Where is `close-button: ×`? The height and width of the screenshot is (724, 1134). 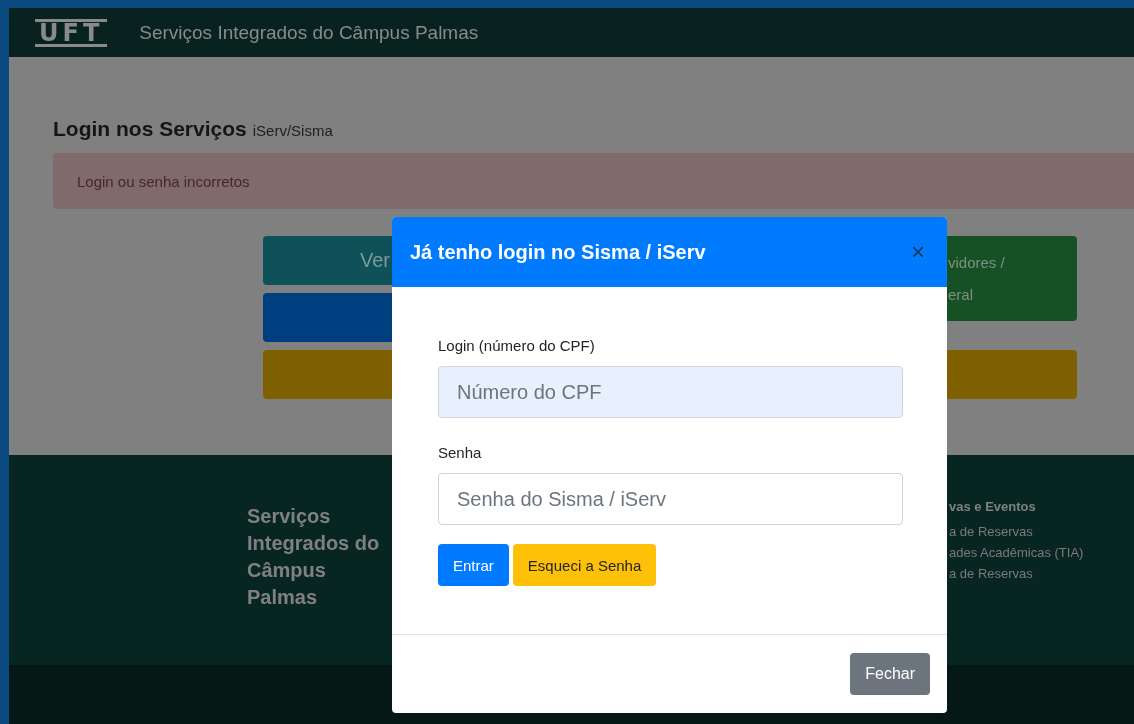
close-button: × is located at coordinates (918, 252).